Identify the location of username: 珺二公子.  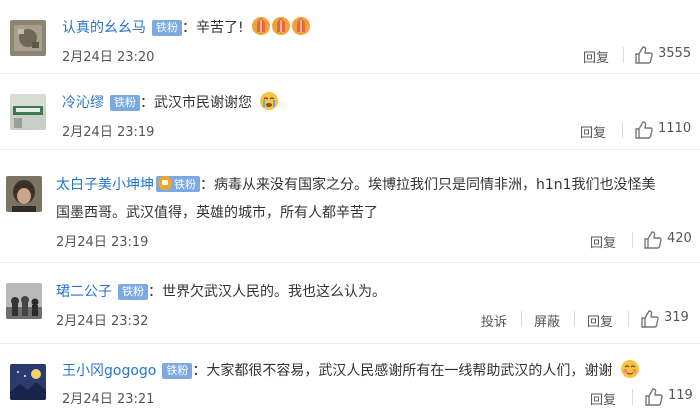
(84, 292).